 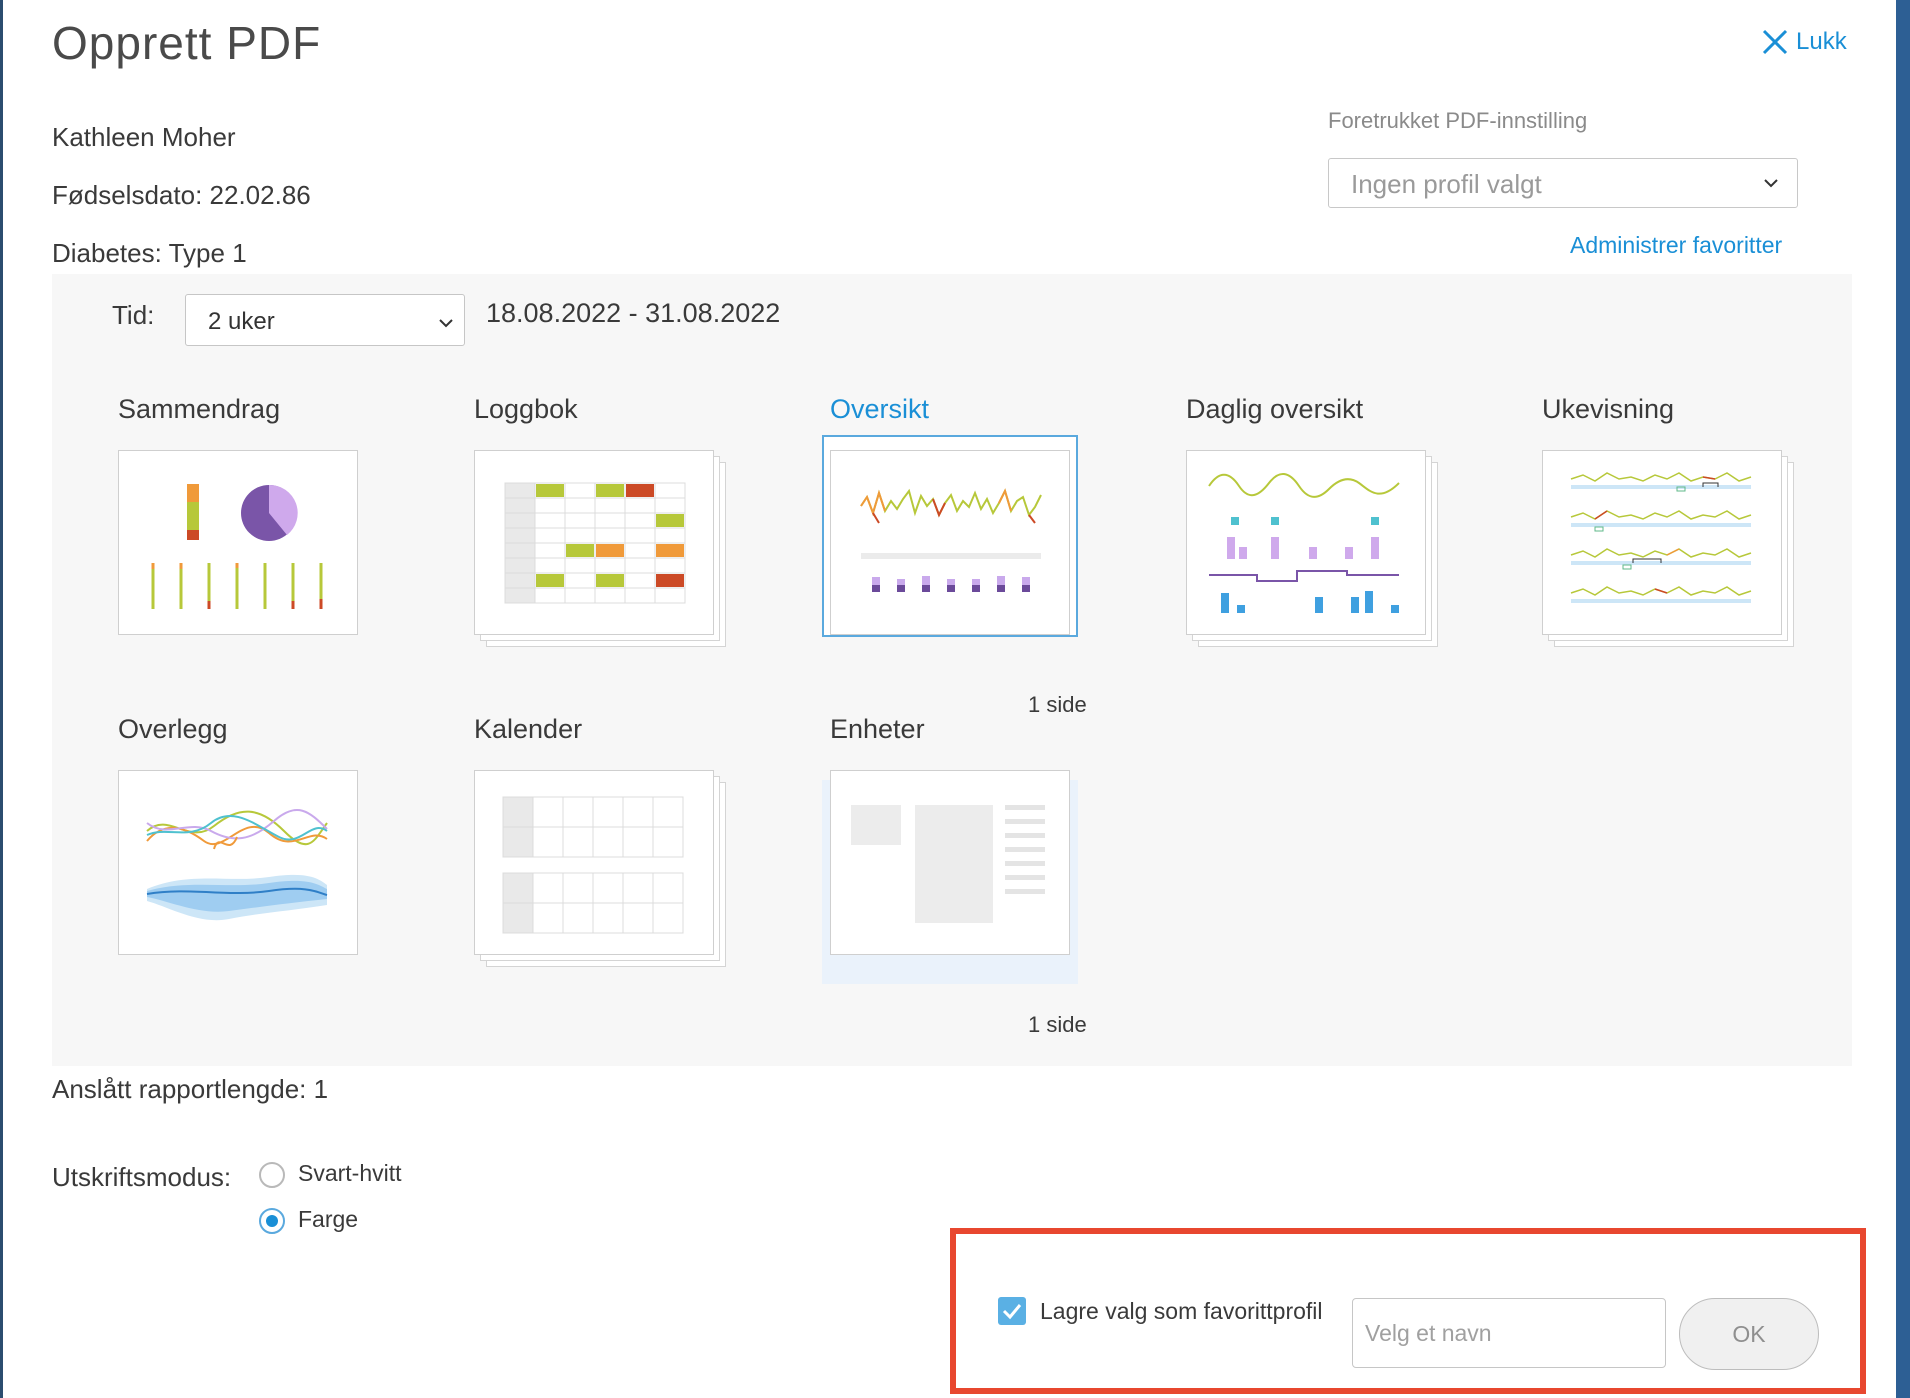 I want to click on preferred-profile-value: Ingen profil valgt, so click(x=1446, y=184).